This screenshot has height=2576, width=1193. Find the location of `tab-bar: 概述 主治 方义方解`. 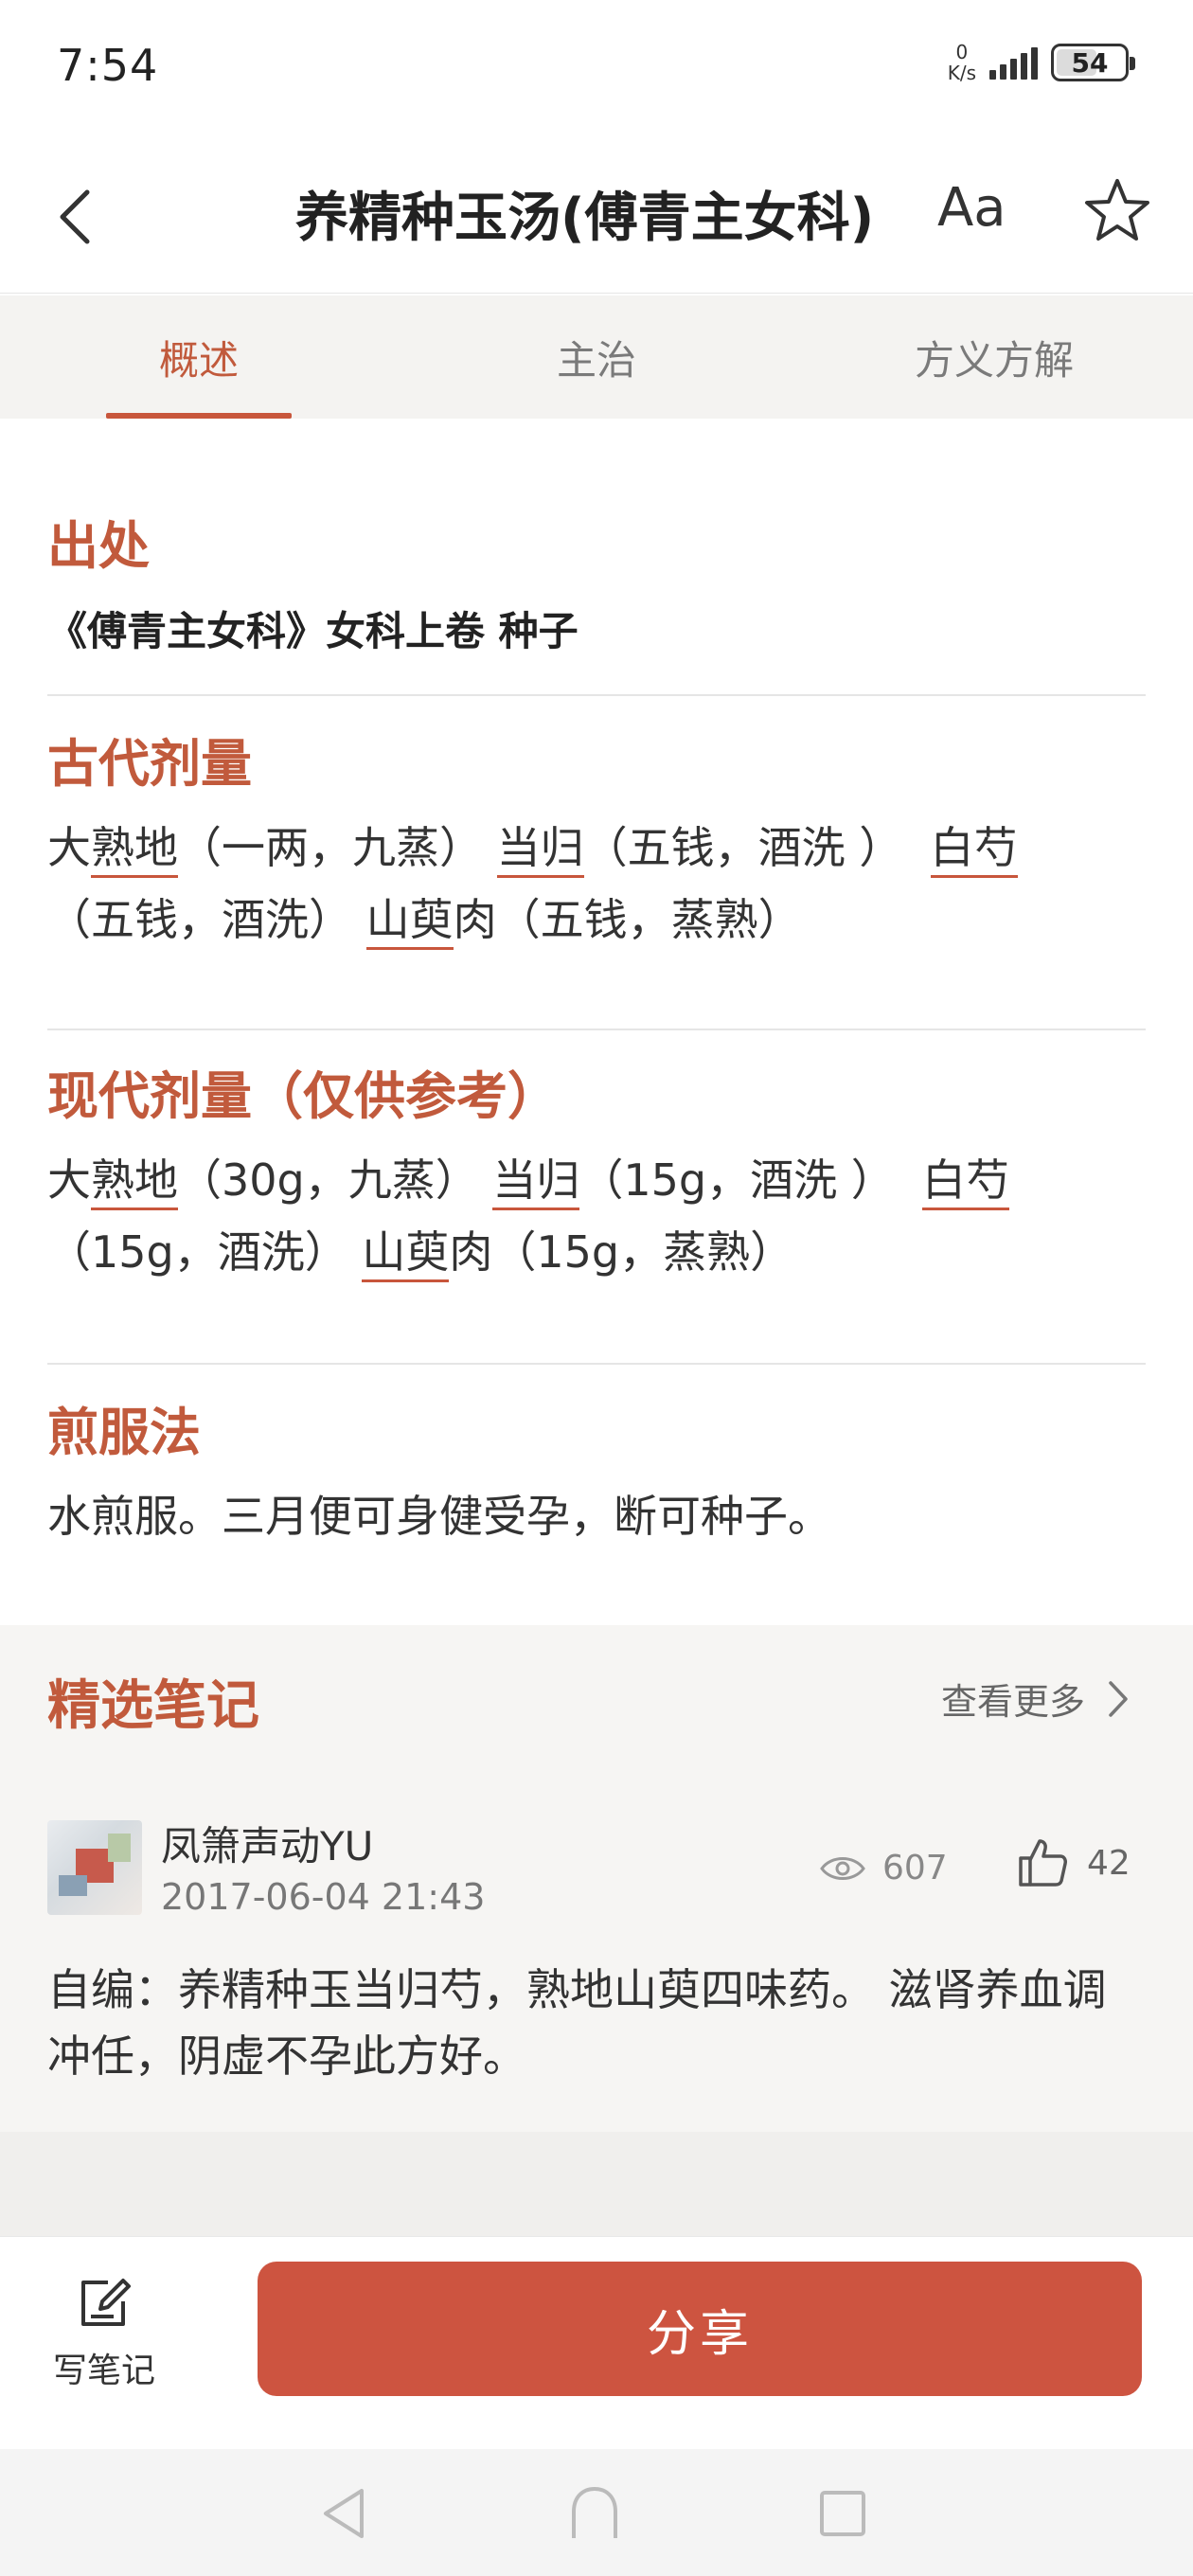

tab-bar: 概述 主治 方义方解 is located at coordinates (596, 357).